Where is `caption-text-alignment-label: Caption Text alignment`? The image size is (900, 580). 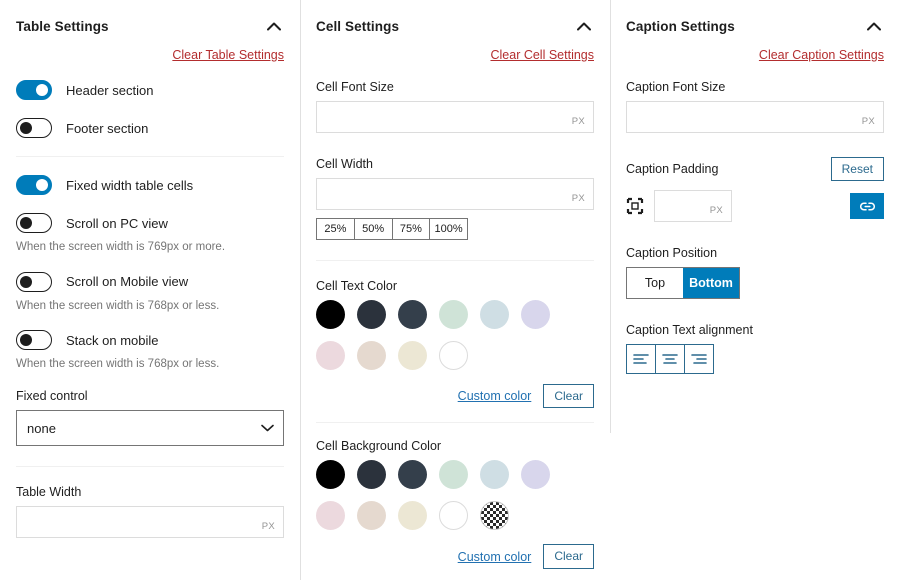
caption-text-alignment-label: Caption Text alignment is located at coordinates (689, 330).